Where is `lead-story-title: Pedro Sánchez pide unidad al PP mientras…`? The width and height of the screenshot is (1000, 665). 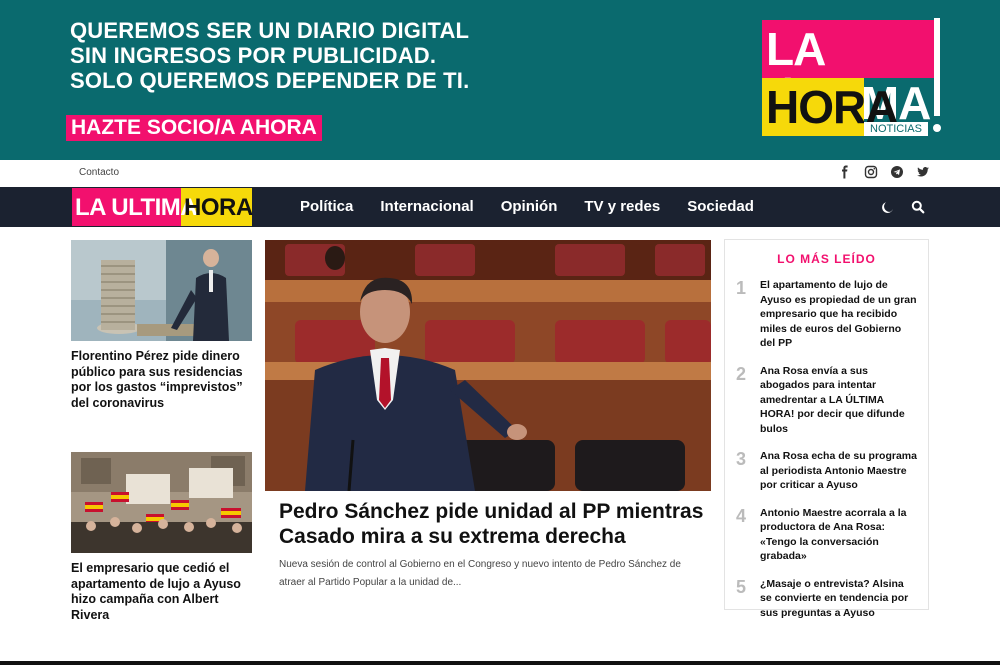 lead-story-title: Pedro Sánchez pide unidad al PP mientras… is located at coordinates (488, 524).